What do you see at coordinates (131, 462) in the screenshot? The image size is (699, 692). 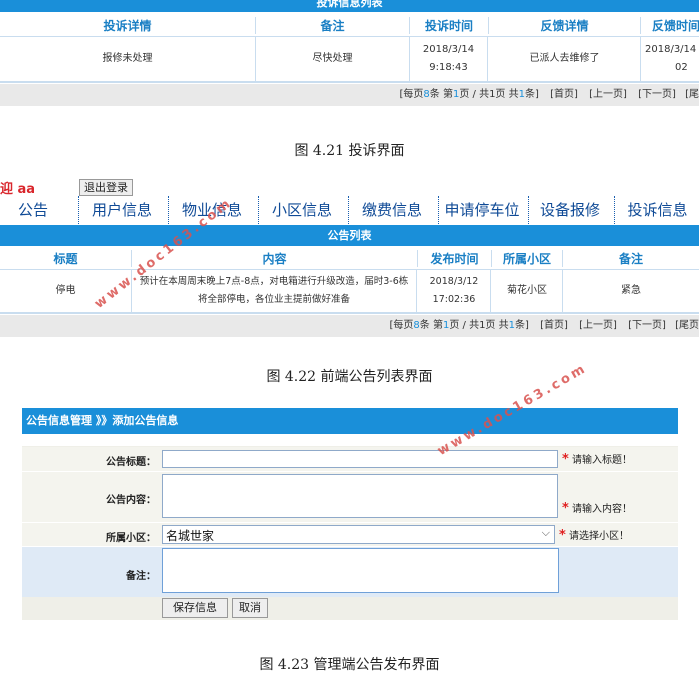 I see `title-label: 公告标题：` at bounding box center [131, 462].